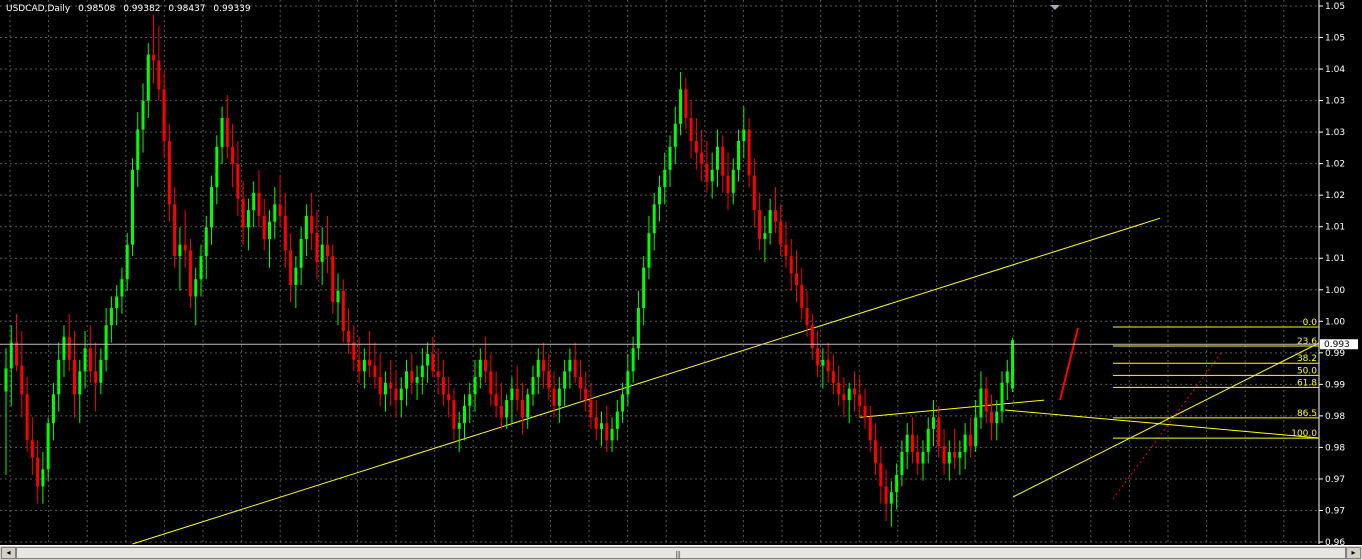 This screenshot has width=1362, height=560. Describe the element at coordinates (1353, 553) in the screenshot. I see `scroll-right-icon: ▸` at that location.